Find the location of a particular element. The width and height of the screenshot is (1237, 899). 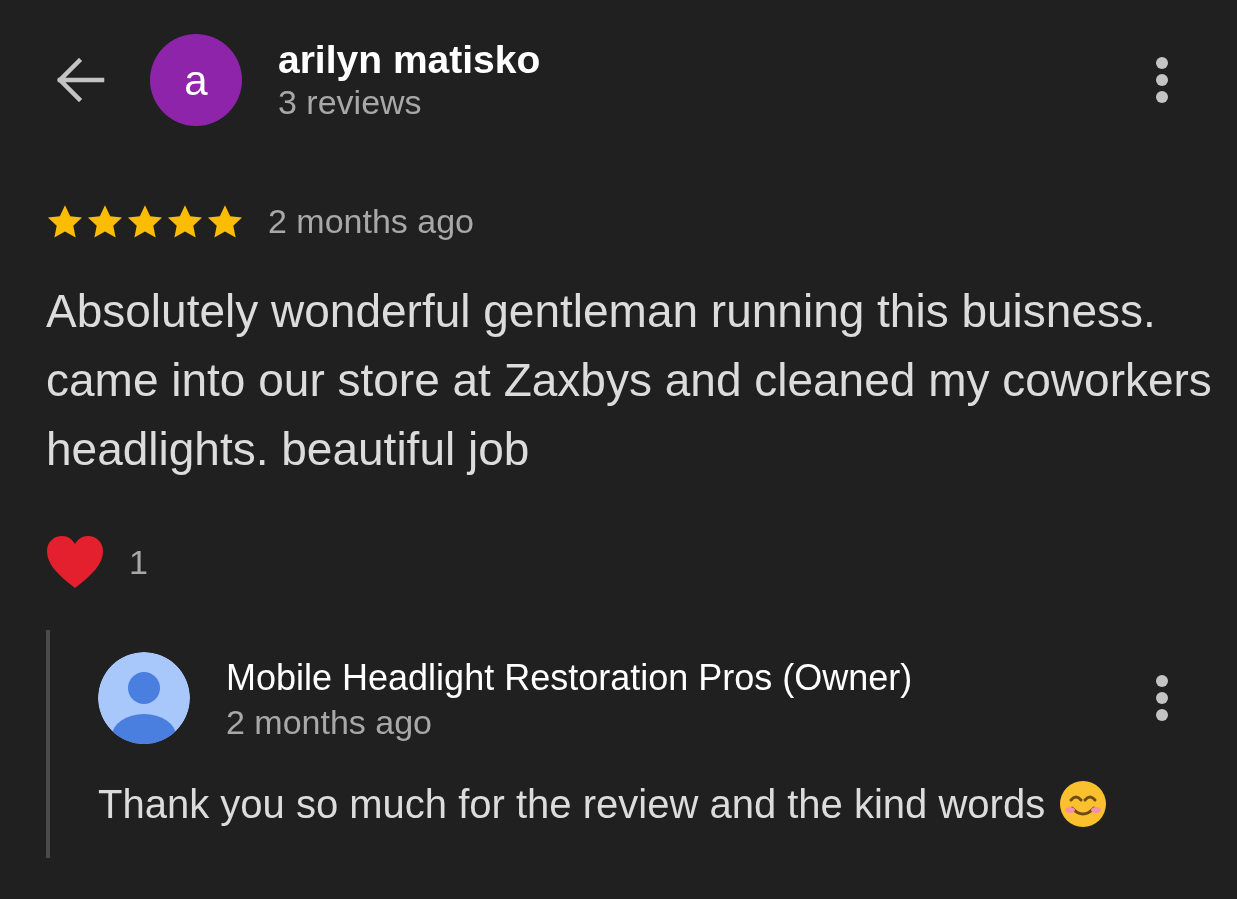

reaction-count: 1 is located at coordinates (138, 562).